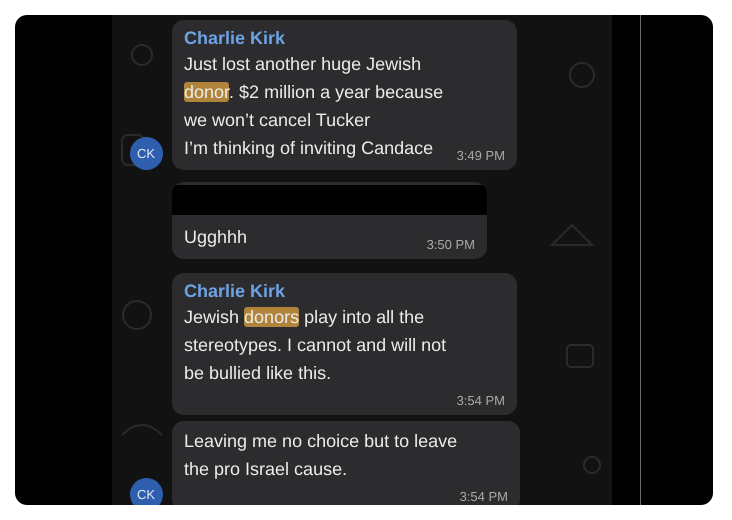  What do you see at coordinates (480, 156) in the screenshot?
I see `message-time: 3:49 PM` at bounding box center [480, 156].